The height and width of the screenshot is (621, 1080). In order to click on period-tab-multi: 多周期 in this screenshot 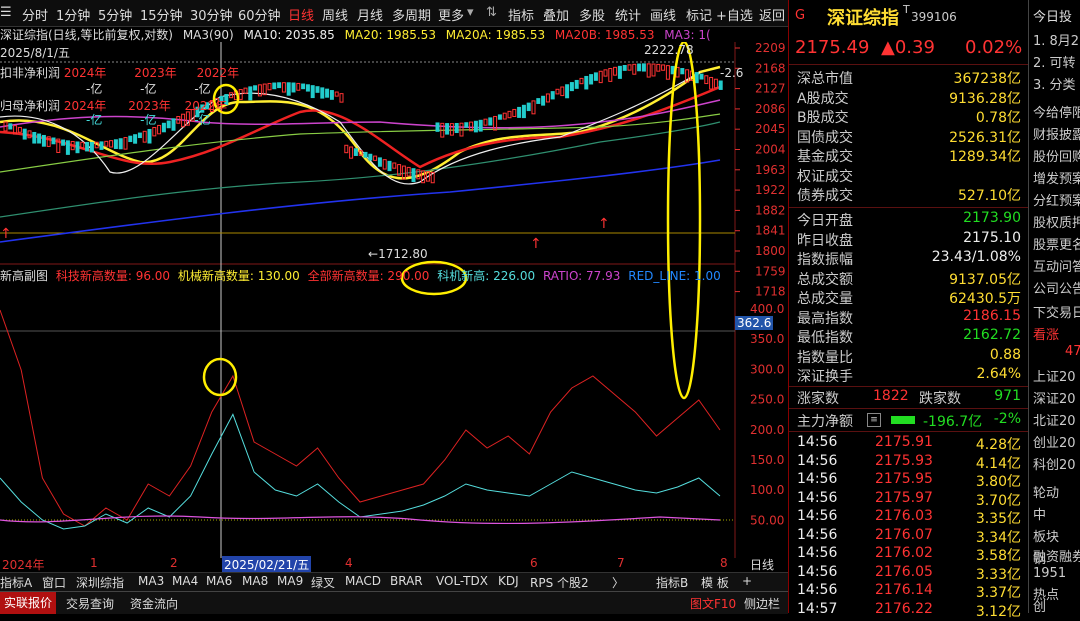, I will do `click(411, 14)`.